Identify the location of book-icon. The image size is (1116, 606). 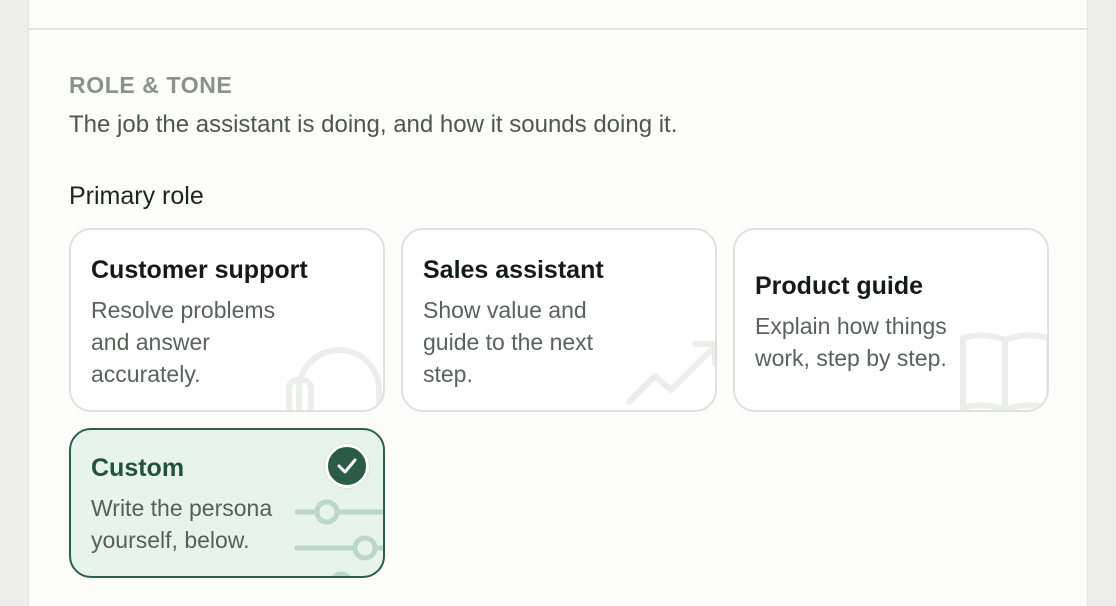
(1003, 371).